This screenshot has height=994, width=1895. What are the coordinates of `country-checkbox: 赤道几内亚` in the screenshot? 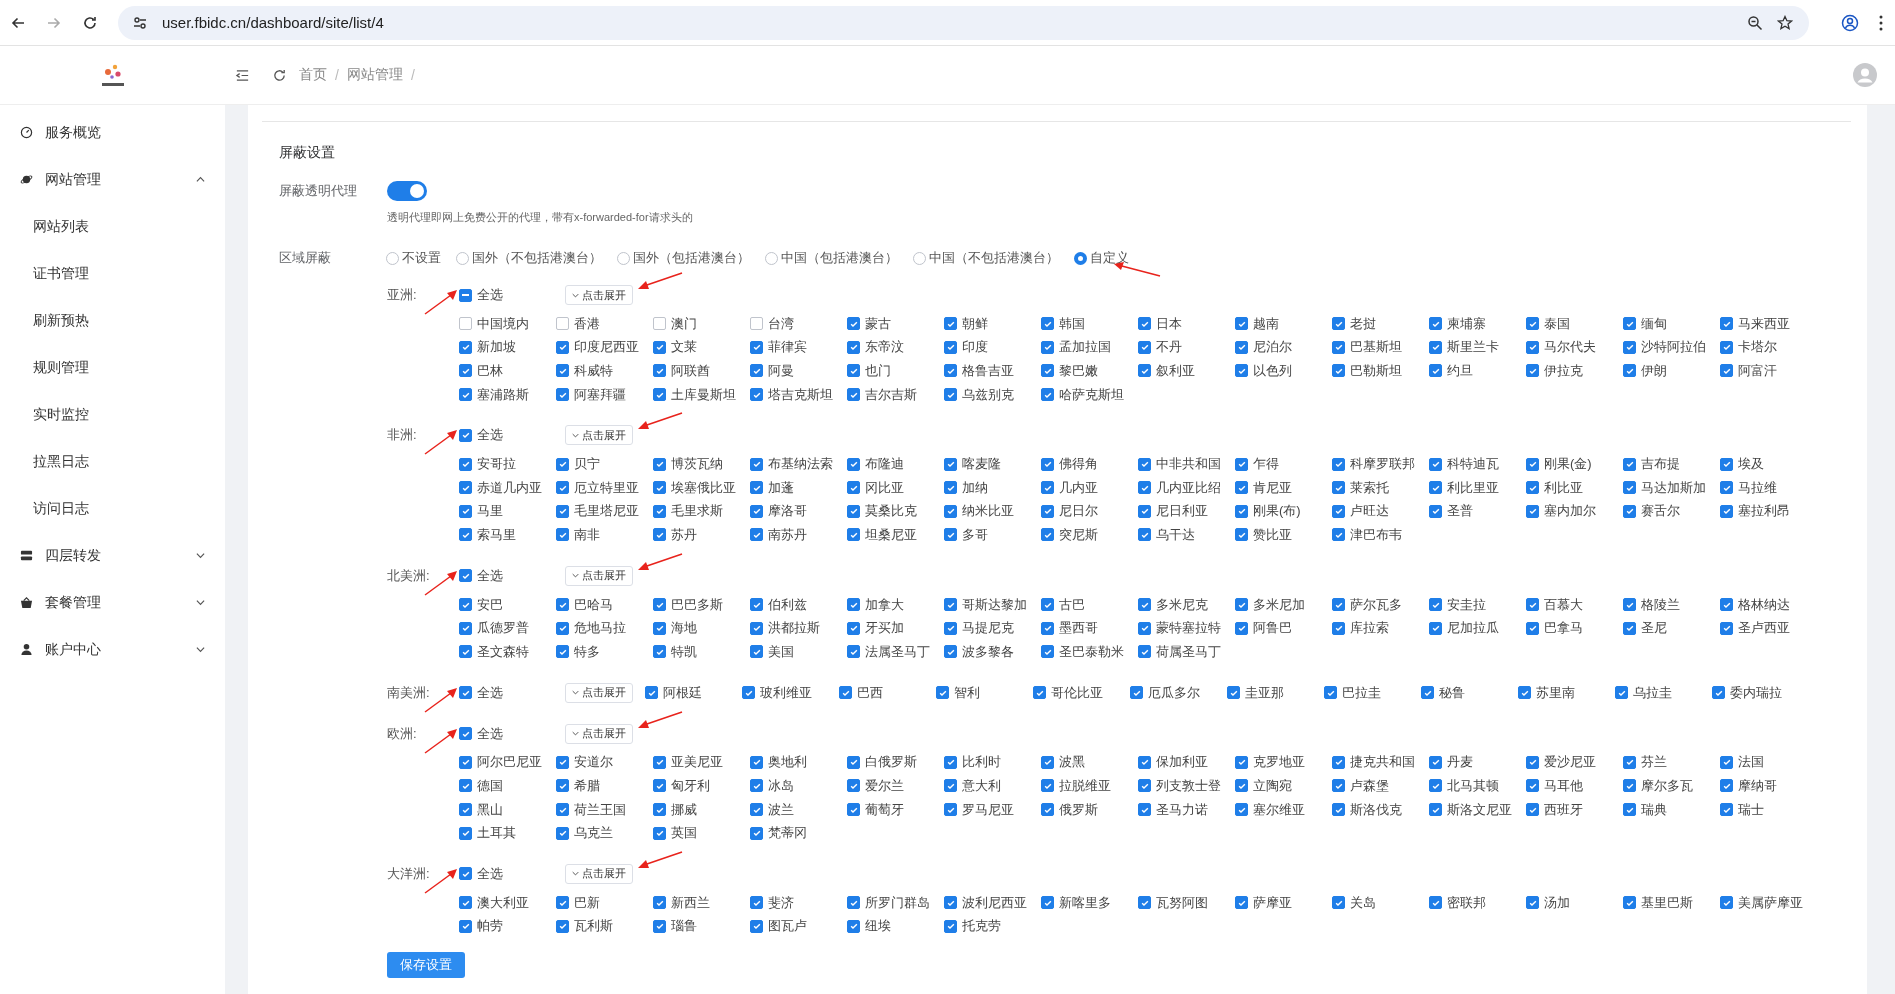 It's located at (507, 487).